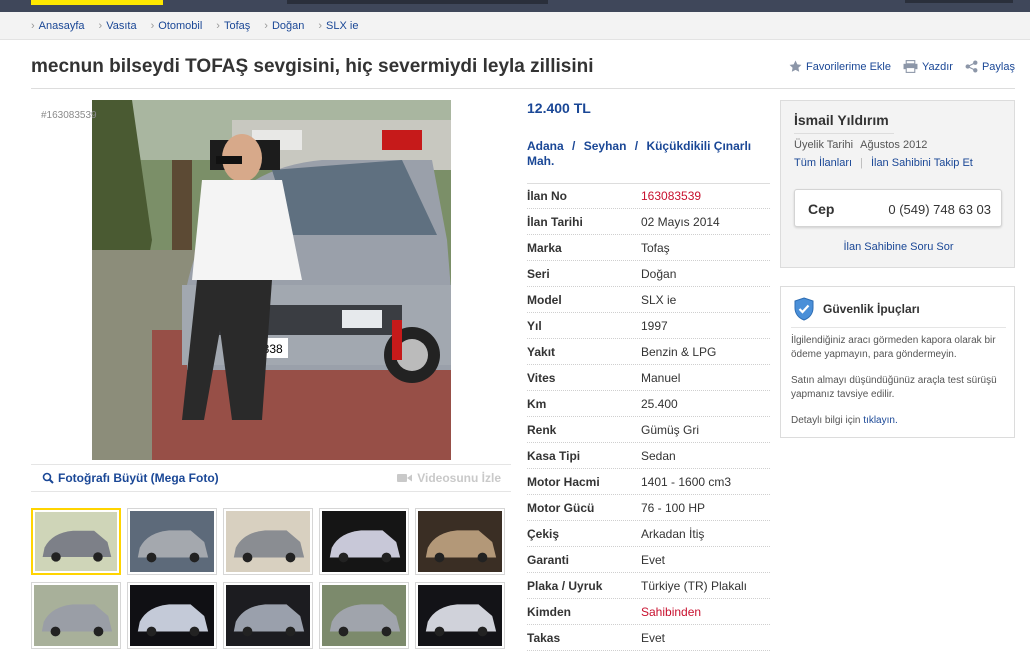 The height and width of the screenshot is (663, 1030). I want to click on detail-row: Marka Tofaş, so click(648, 248).